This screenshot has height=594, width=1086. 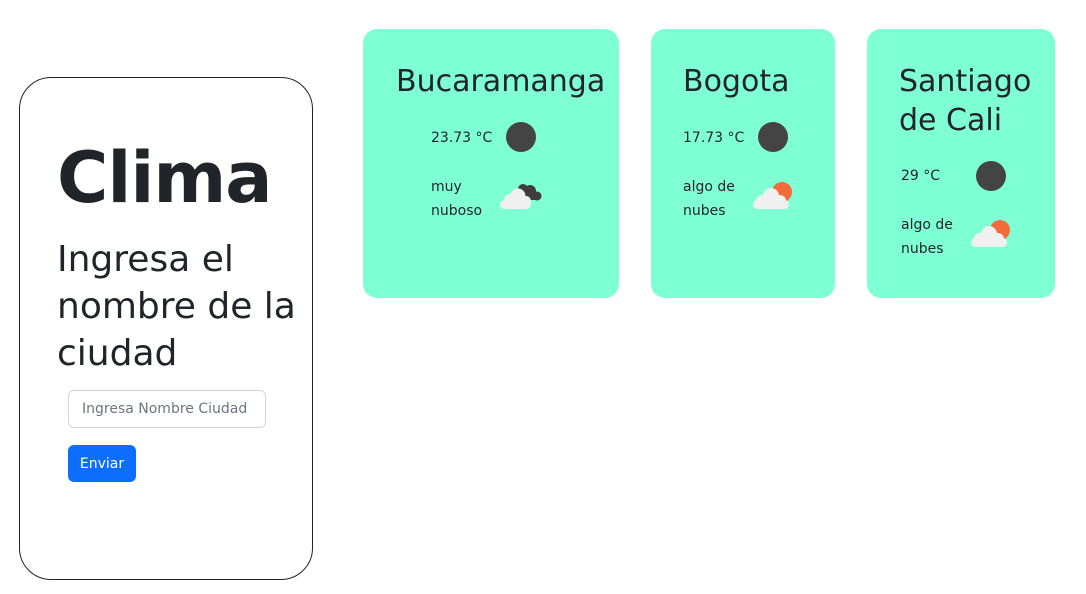 What do you see at coordinates (165, 178) in the screenshot?
I see `app-title: Clima` at bounding box center [165, 178].